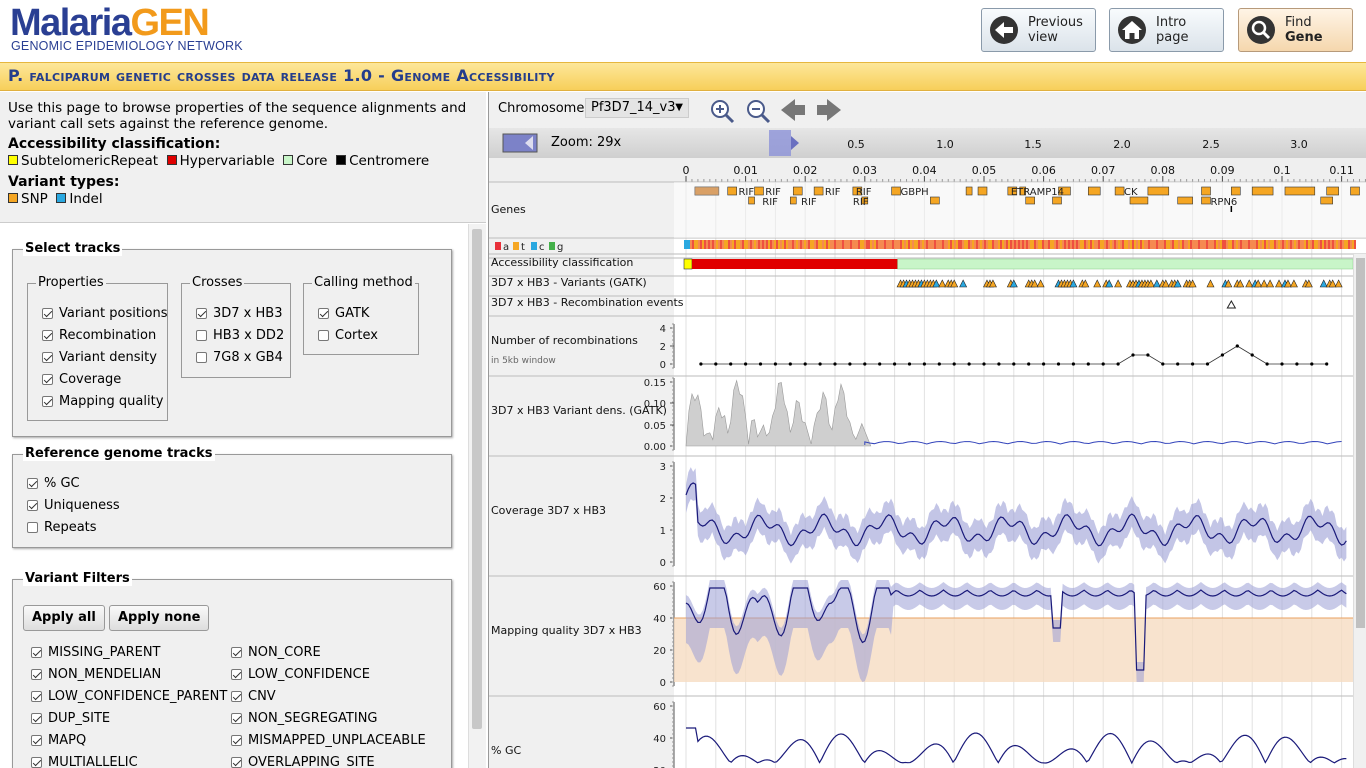  Describe the element at coordinates (84, 761) in the screenshot. I see `filter-multiallelic: MULTIALLELIC` at that location.